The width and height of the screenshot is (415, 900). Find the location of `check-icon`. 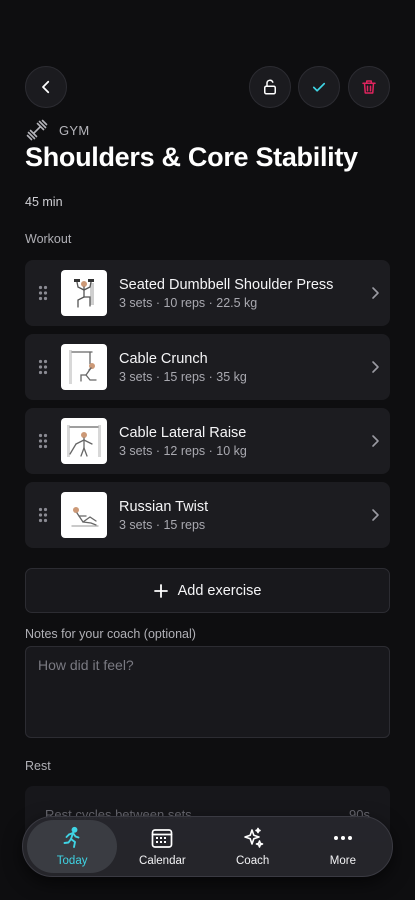

check-icon is located at coordinates (319, 87).